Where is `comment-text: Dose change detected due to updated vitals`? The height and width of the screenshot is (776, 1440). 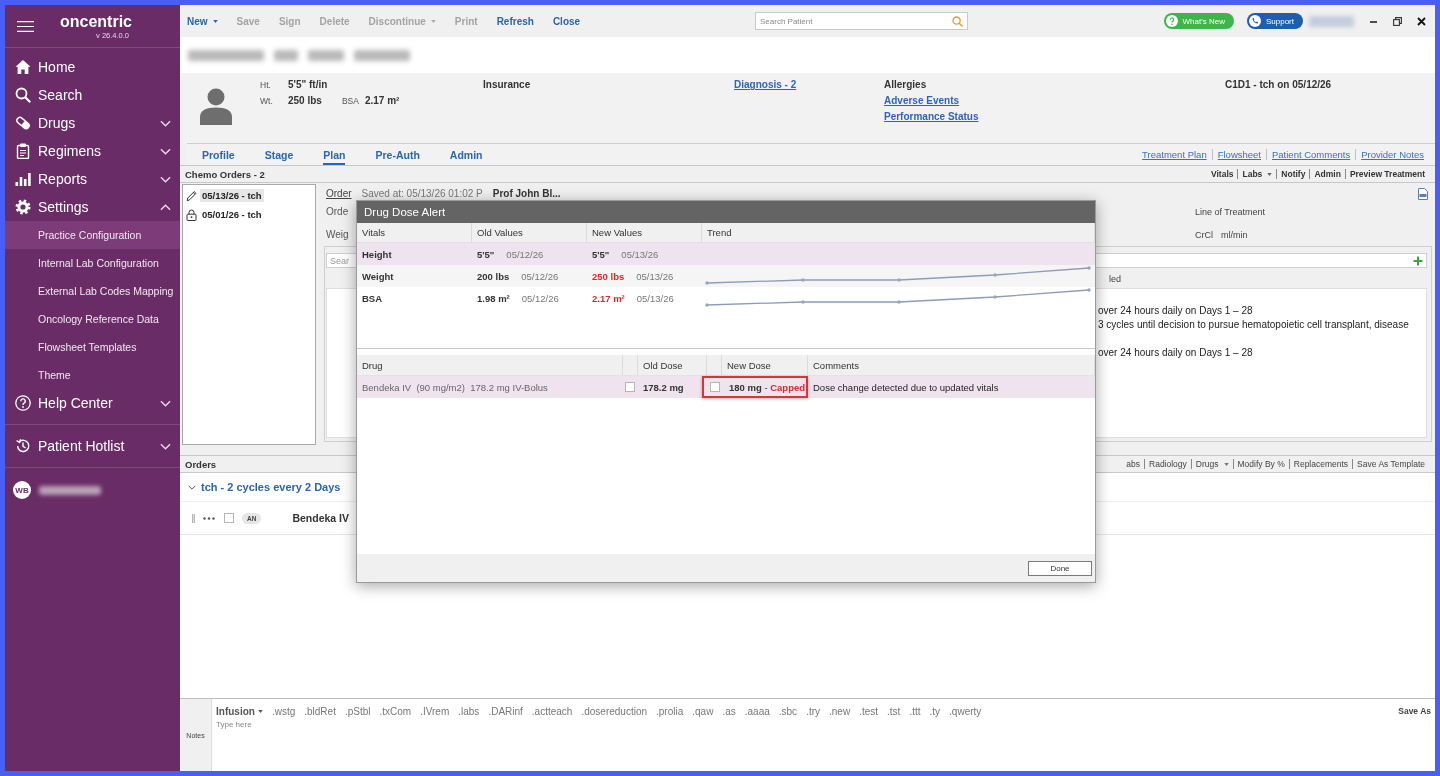 comment-text: Dose change detected due to updated vitals is located at coordinates (906, 387).